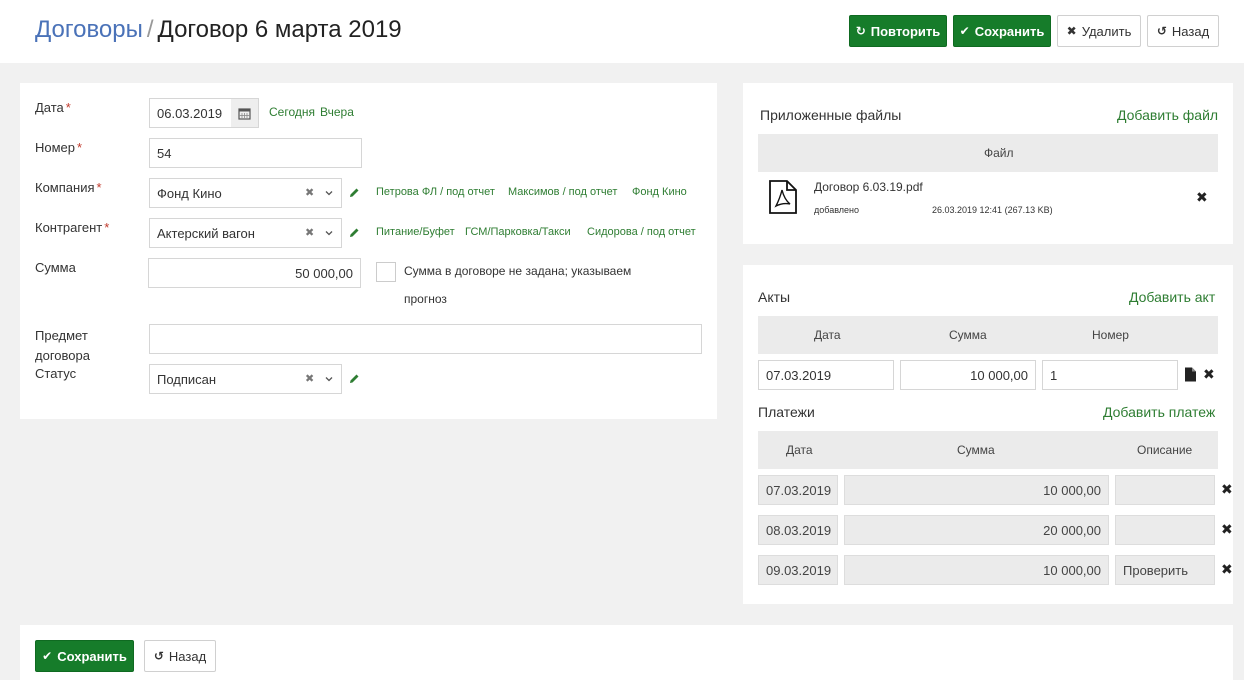 The height and width of the screenshot is (680, 1244). Describe the element at coordinates (799, 450) in the screenshot. I see `payments-column-date: Дата` at that location.